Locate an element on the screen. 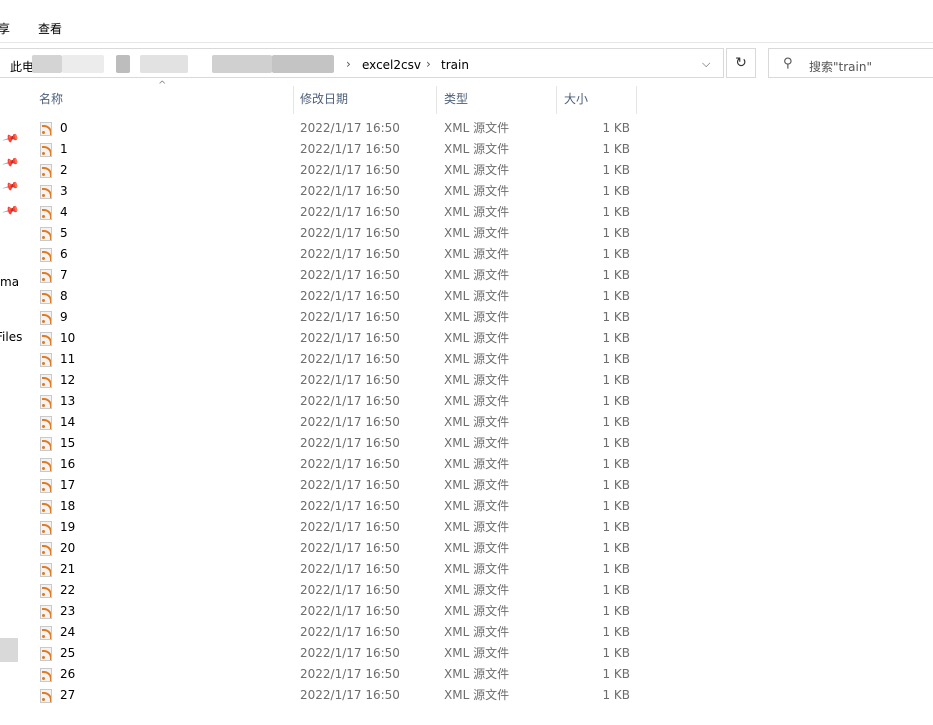  file-name: 0 is located at coordinates (64, 128).